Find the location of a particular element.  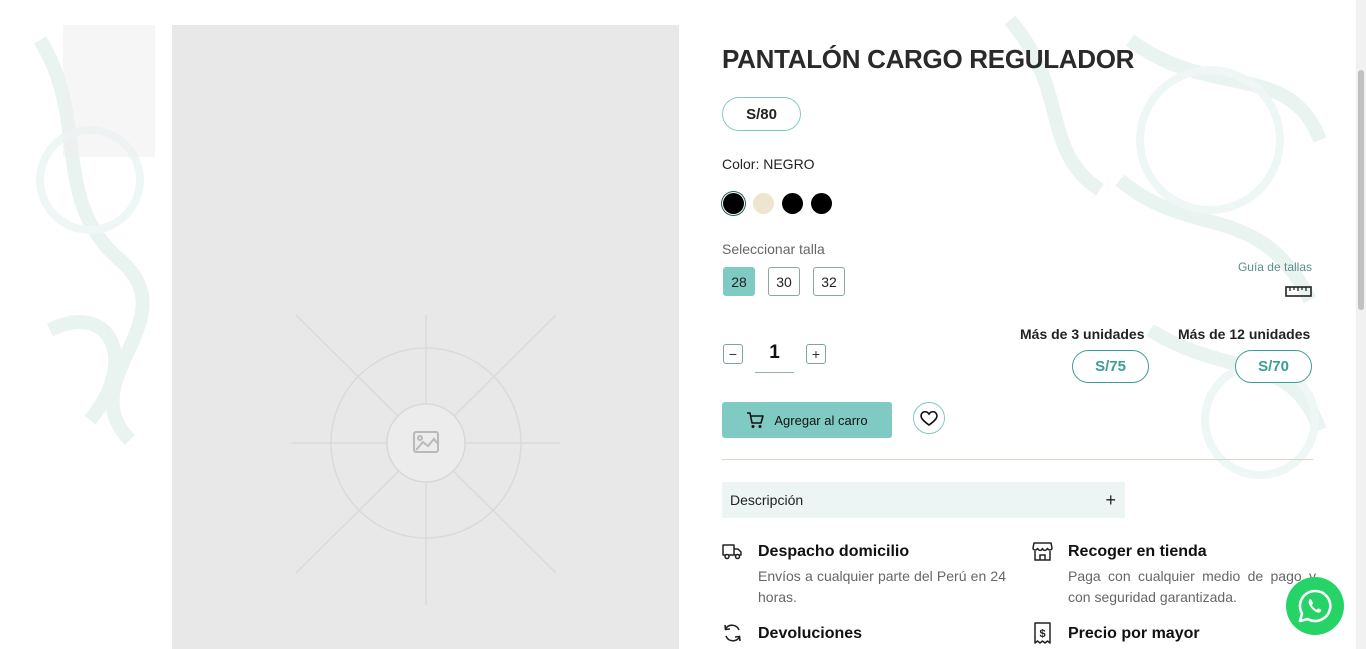

add-to-cart-label: Agregar al carro is located at coordinates (821, 420).